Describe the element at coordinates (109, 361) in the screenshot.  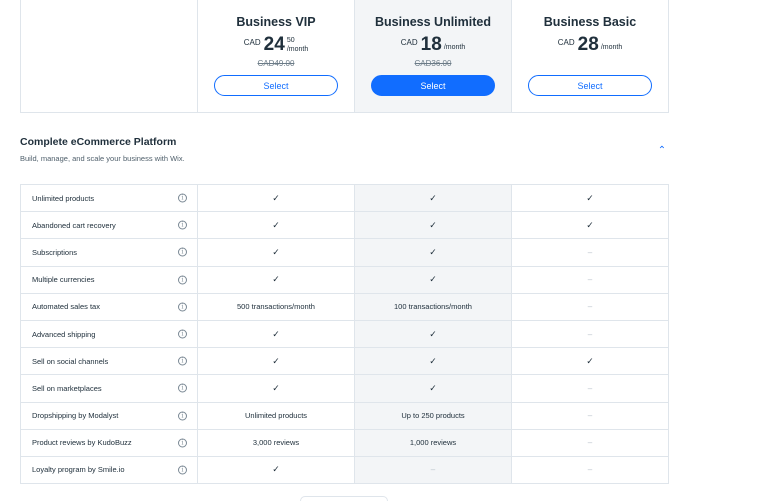
I see `feature-name: Sell on social channels i` at that location.